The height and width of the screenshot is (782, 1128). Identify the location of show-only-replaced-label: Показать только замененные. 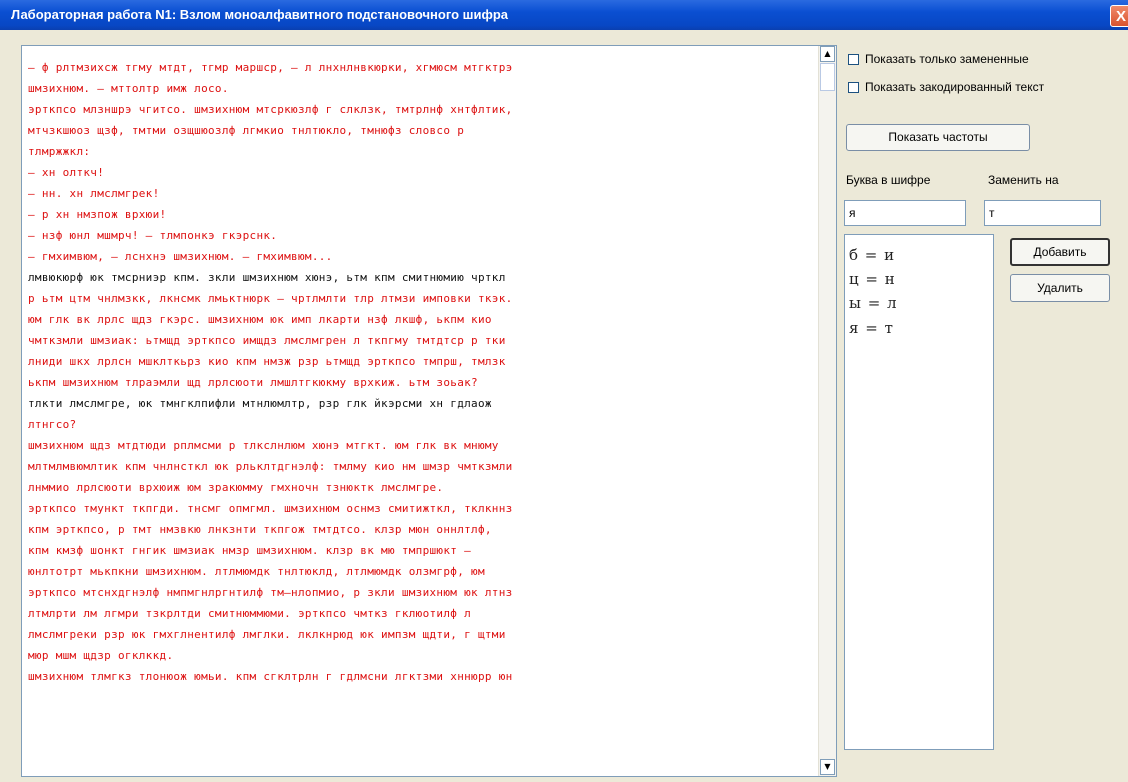
(947, 59).